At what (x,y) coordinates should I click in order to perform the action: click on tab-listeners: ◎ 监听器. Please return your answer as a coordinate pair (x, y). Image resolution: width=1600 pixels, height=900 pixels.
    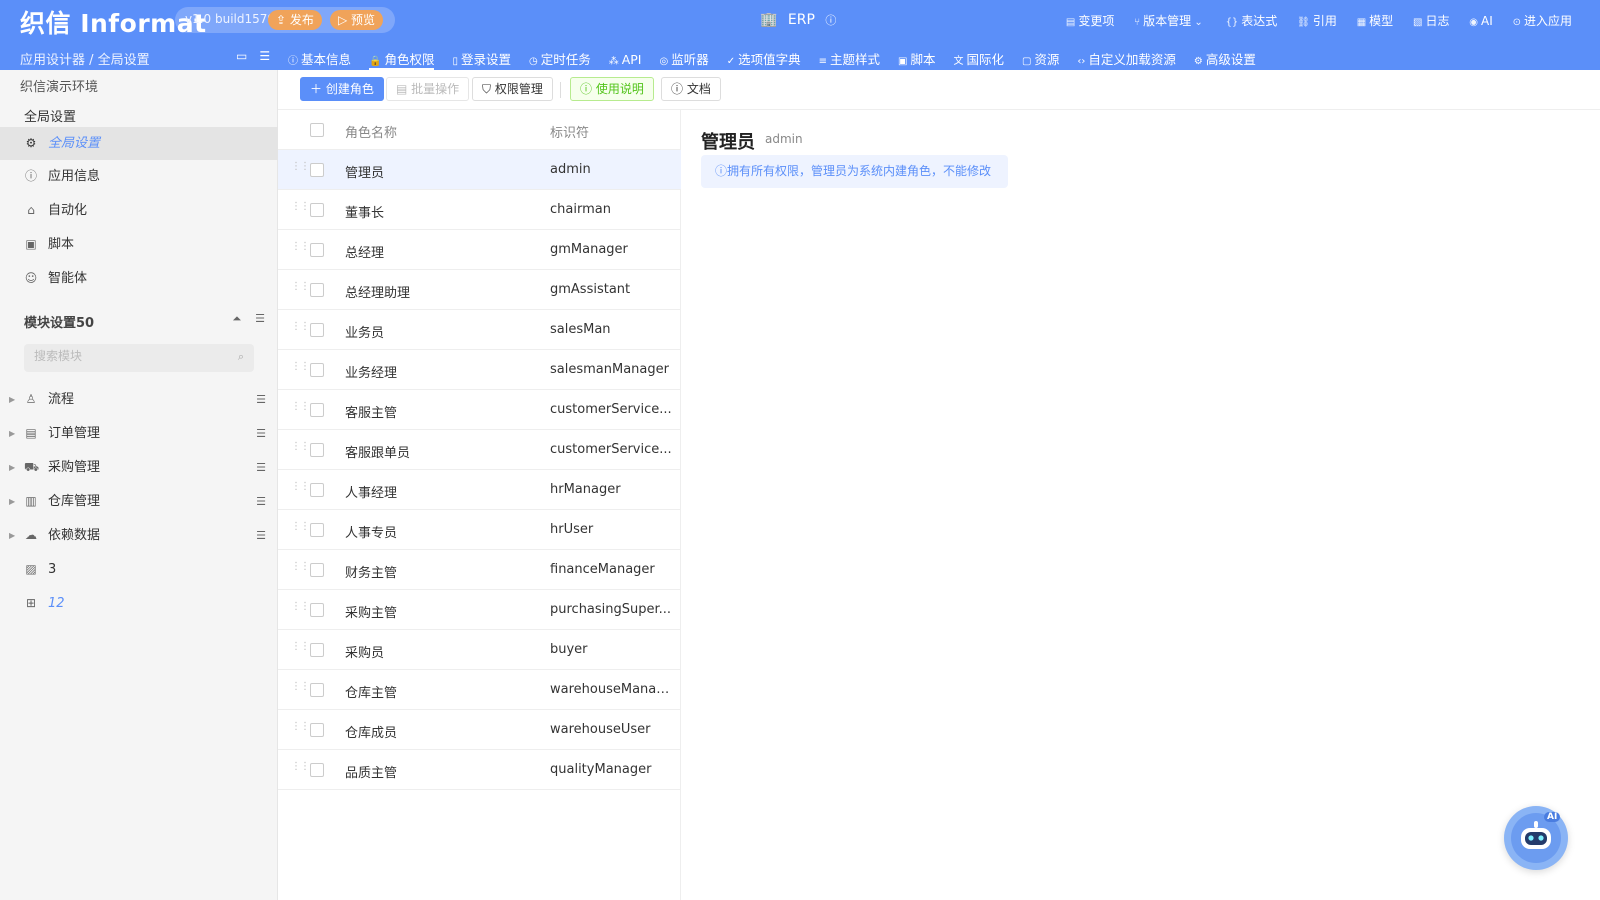
    Looking at the image, I should click on (683, 59).